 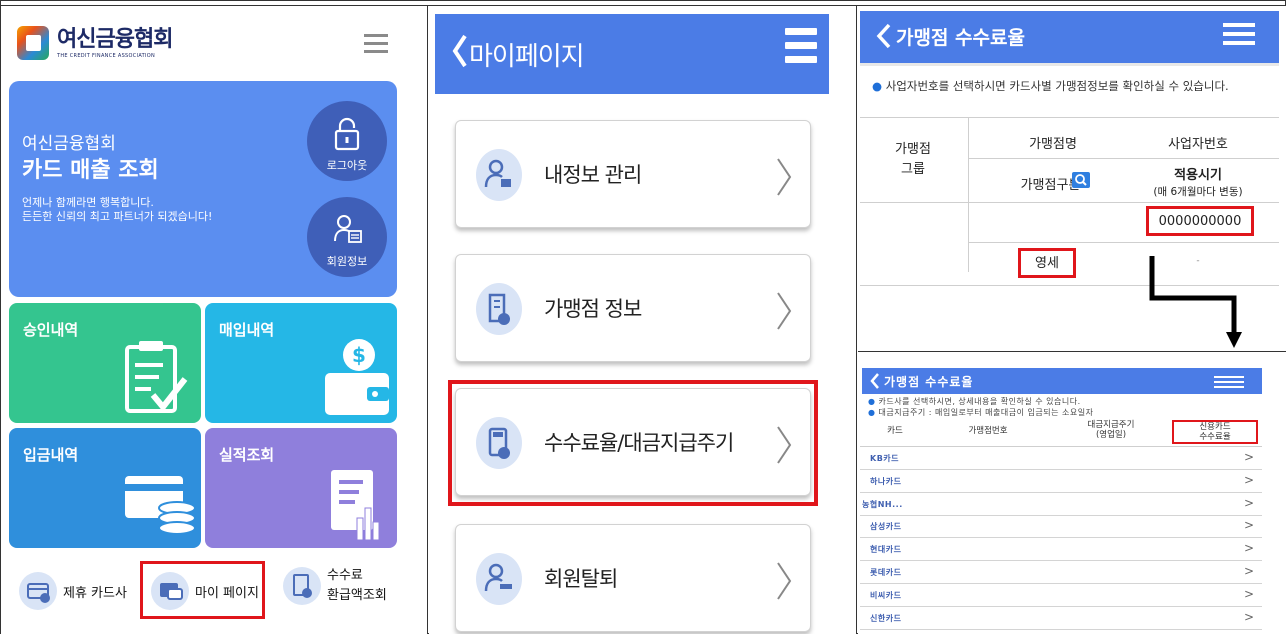 I want to click on card-name: 삼성카드, so click(x=886, y=527).